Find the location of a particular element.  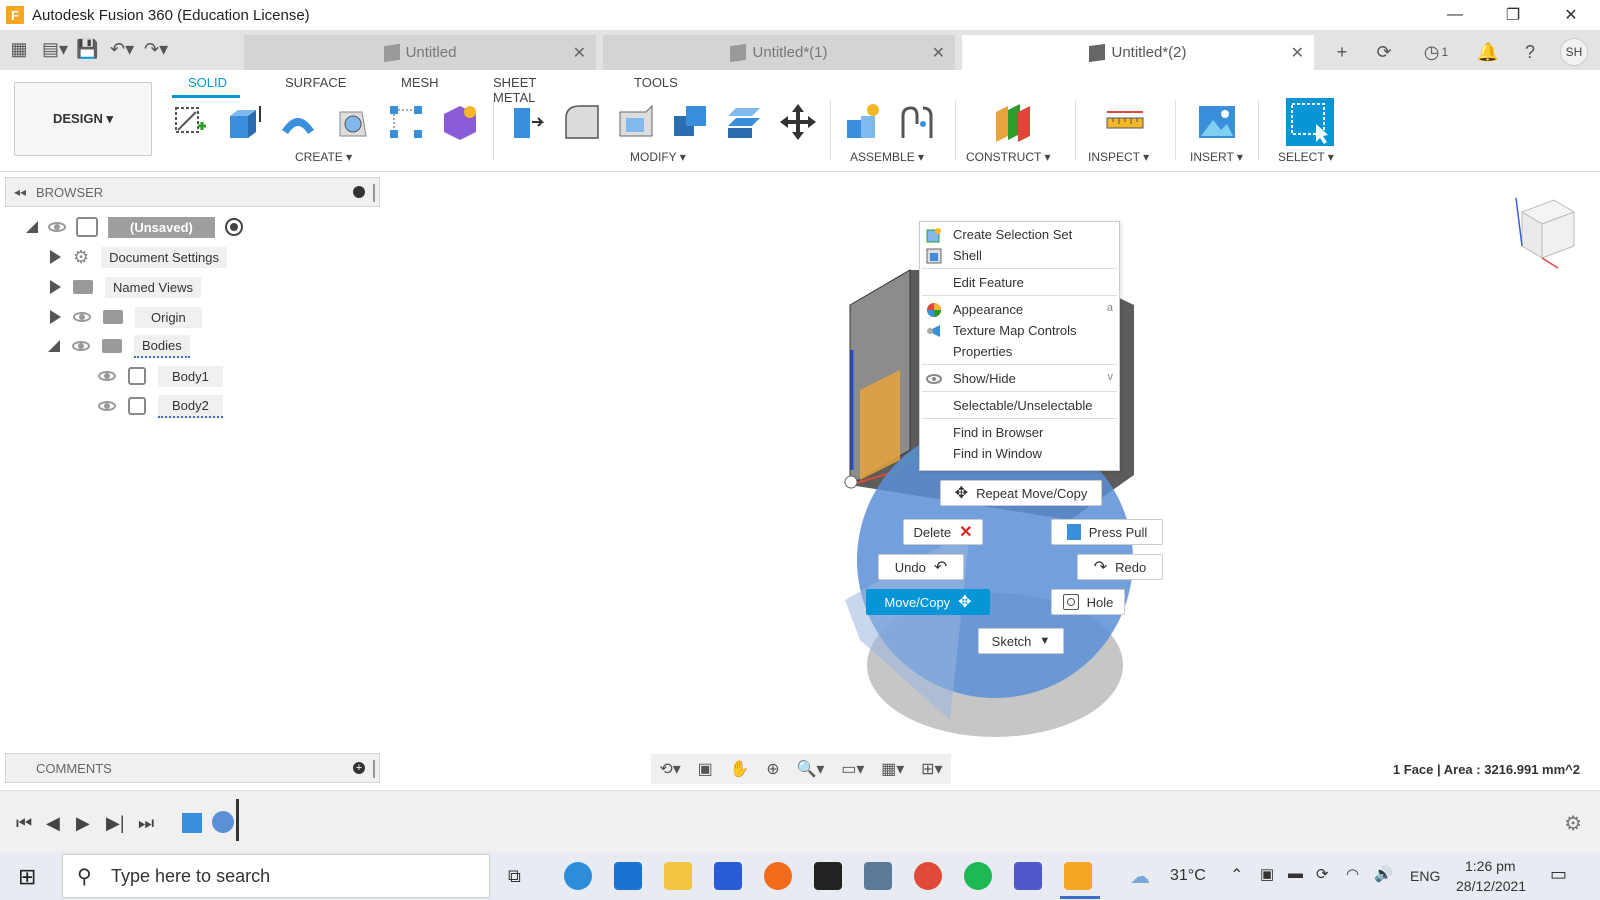

look-at-icon: ▣ is located at coordinates (705, 769).